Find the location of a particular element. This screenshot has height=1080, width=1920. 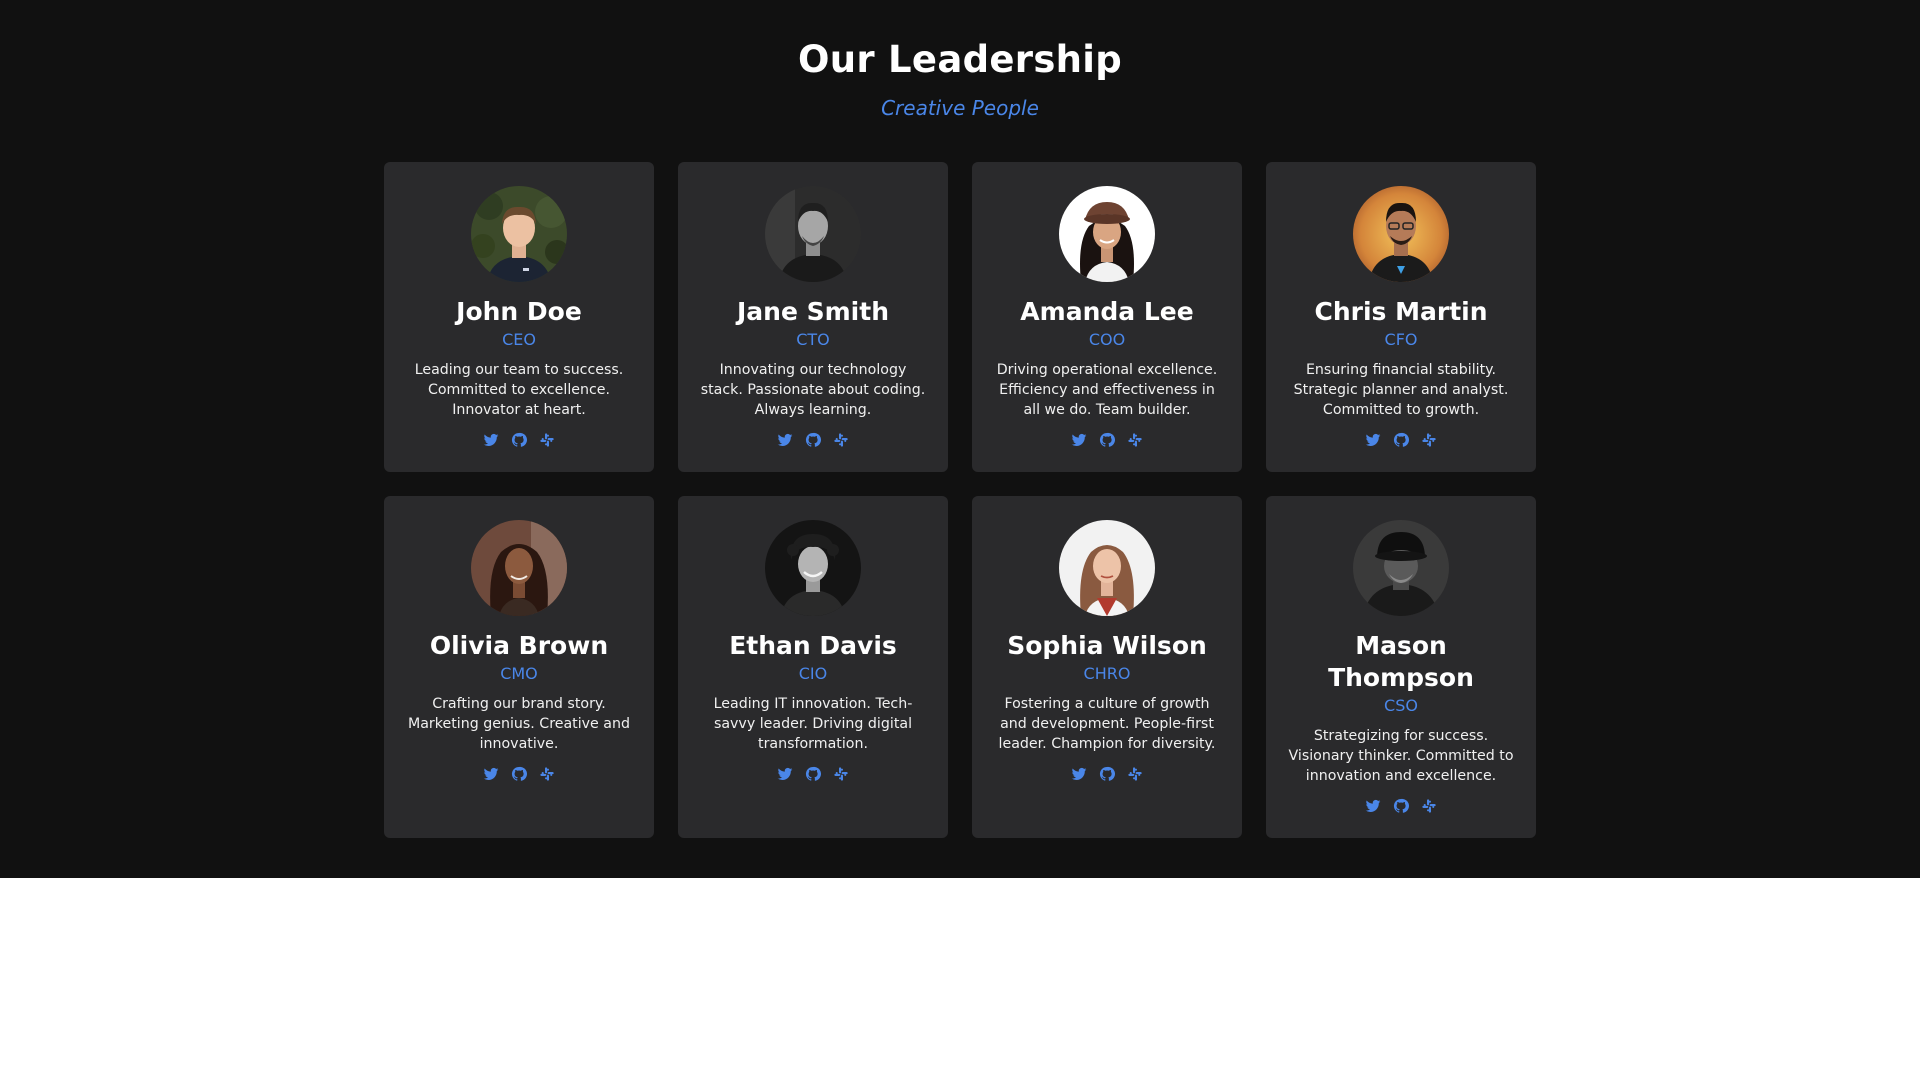

member-name: Jane Smith is located at coordinates (812, 311).